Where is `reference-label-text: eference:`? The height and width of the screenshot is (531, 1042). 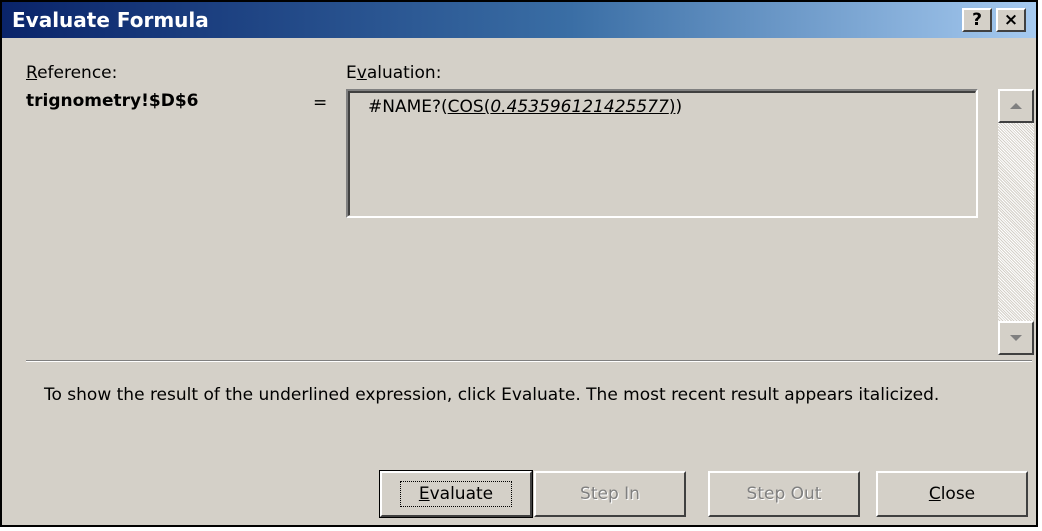
reference-label-text: eference: is located at coordinates (77, 73).